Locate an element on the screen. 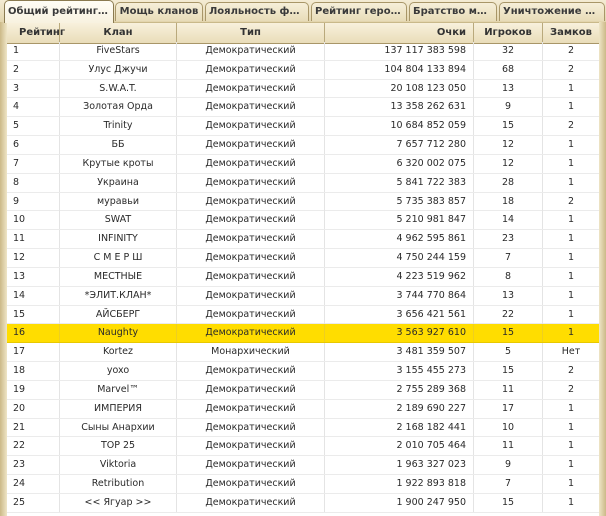 The width and height of the screenshot is (606, 516). points-cell: 3 744 770 864 is located at coordinates (399, 295).